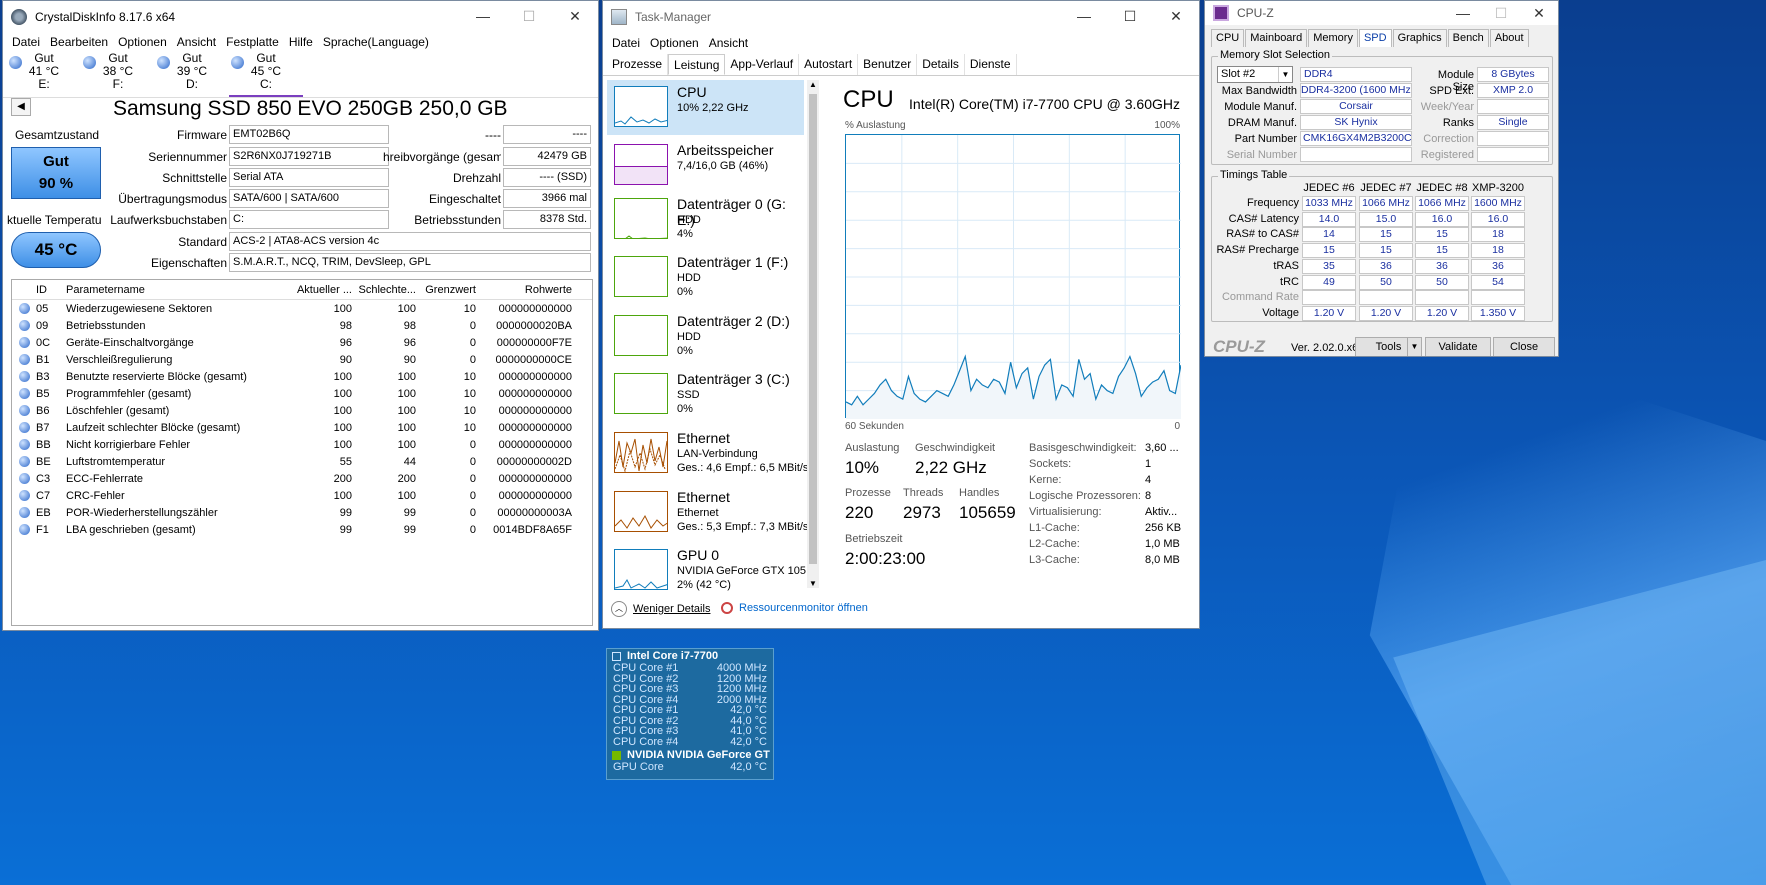 Image resolution: width=1766 pixels, height=885 pixels. I want to click on tab-autostart: Autostart, so click(829, 64).